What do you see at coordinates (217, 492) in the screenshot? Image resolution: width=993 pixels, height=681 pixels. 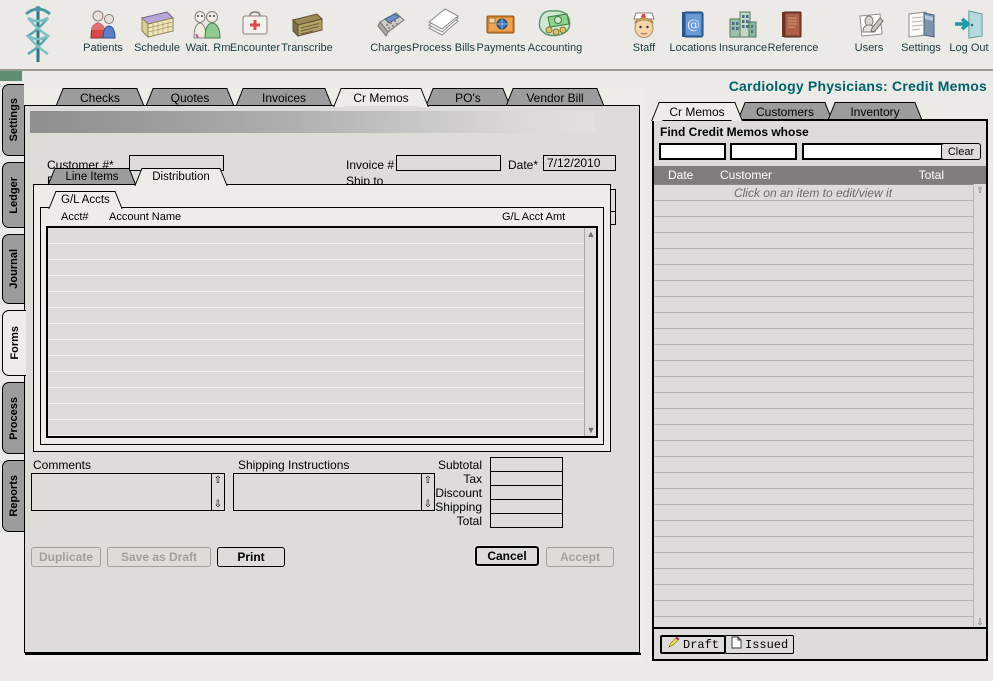 I see `comments-scrollbar: ⇧ ⇩` at bounding box center [217, 492].